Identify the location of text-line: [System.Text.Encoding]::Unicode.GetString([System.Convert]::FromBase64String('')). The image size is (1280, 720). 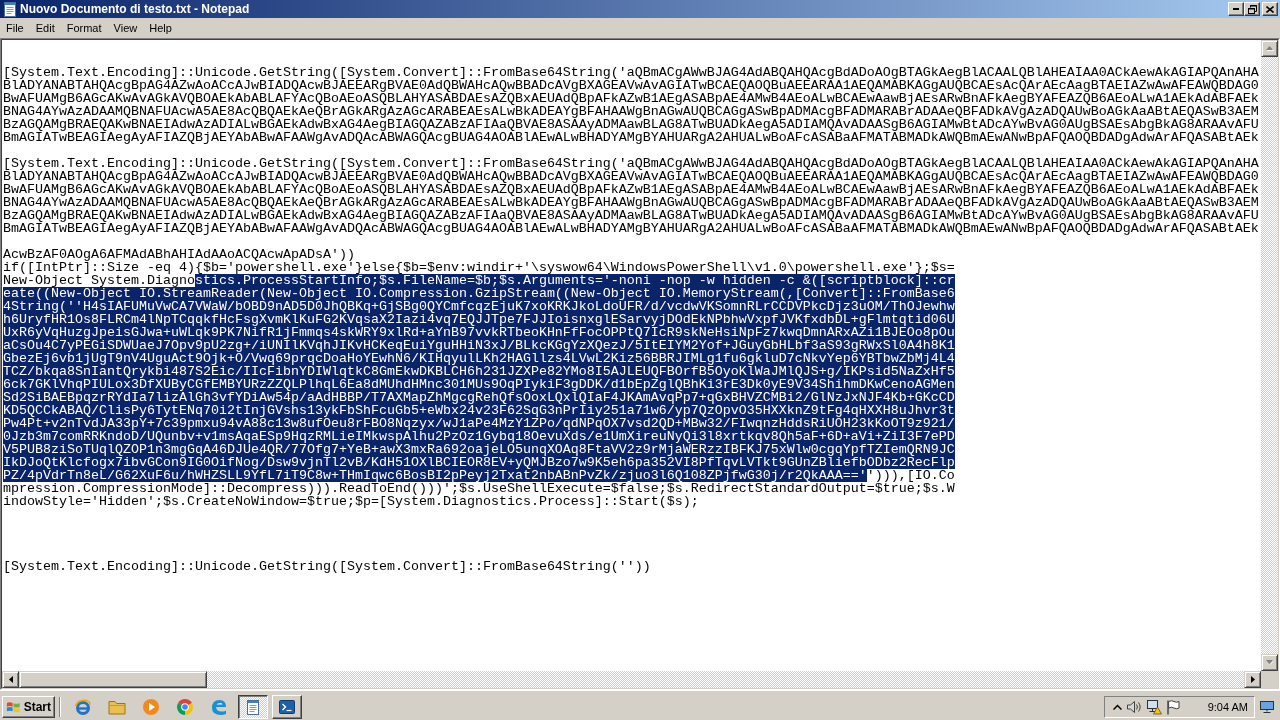
(327, 566).